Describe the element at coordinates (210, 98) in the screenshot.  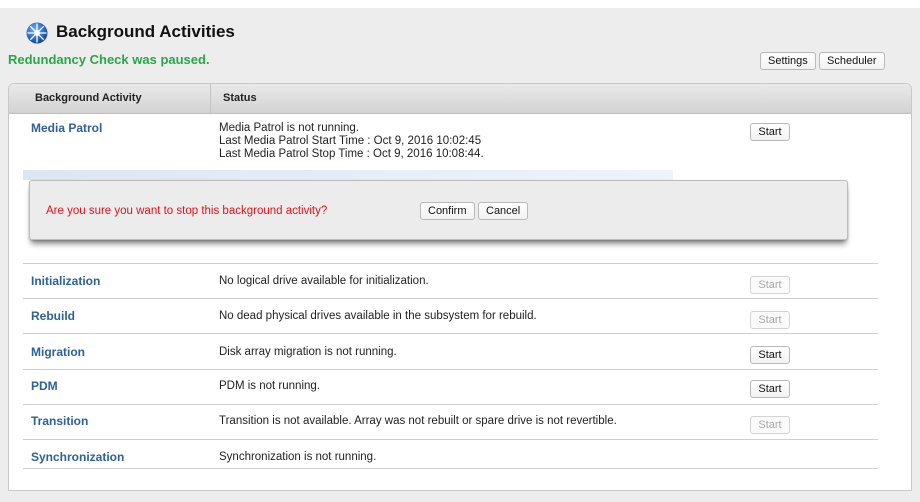
I see `column-divider` at that location.